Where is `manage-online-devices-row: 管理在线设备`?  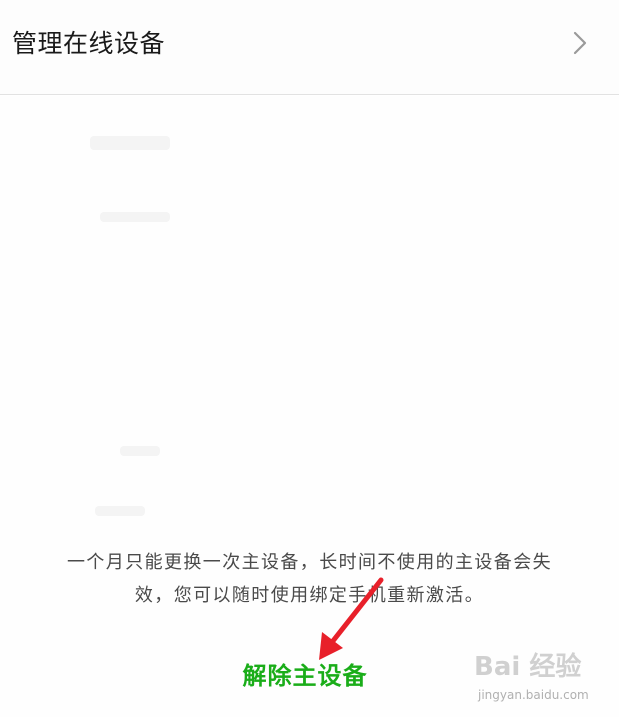 manage-online-devices-row: 管理在线设备 is located at coordinates (309, 47).